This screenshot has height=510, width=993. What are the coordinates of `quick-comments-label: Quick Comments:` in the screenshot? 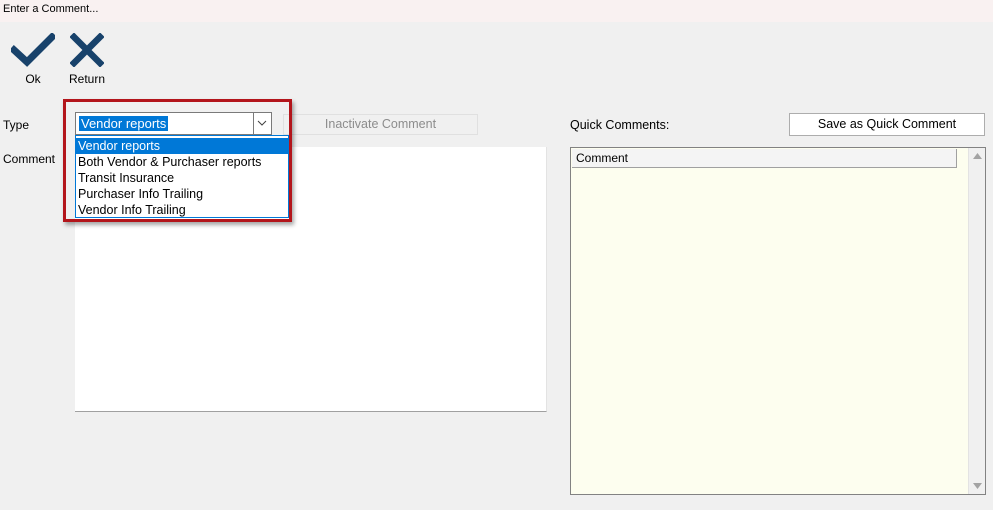 It's located at (620, 125).